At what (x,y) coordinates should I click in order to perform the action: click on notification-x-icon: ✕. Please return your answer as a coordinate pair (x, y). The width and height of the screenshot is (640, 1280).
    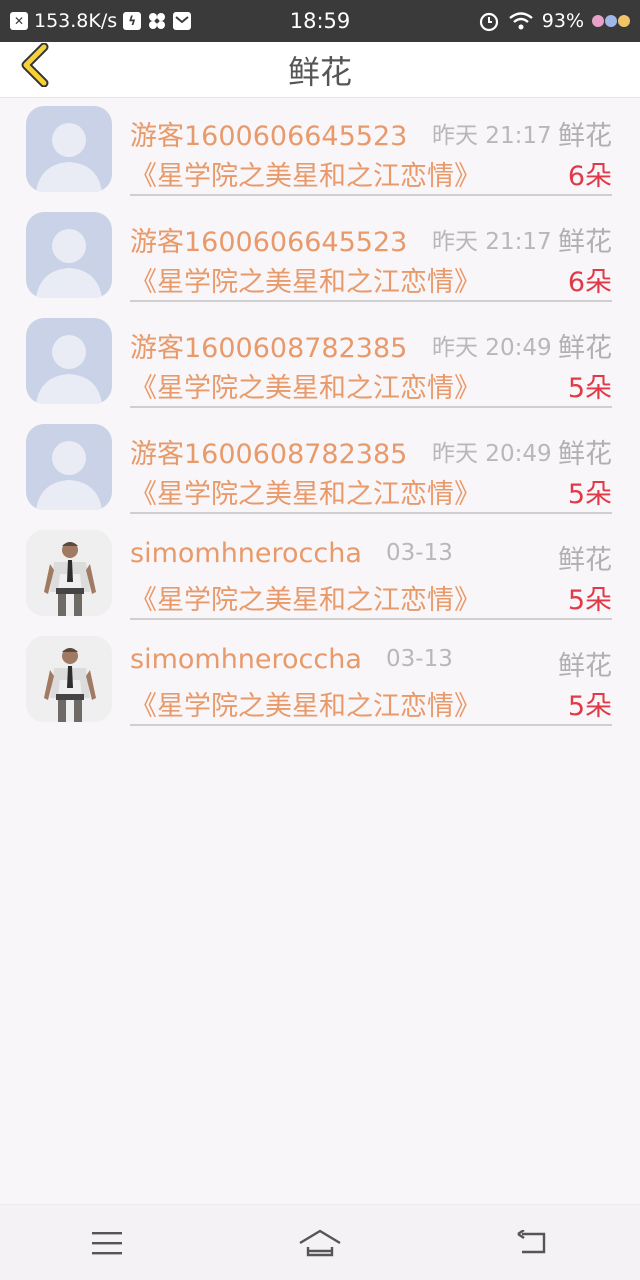
    Looking at the image, I should click on (19, 21).